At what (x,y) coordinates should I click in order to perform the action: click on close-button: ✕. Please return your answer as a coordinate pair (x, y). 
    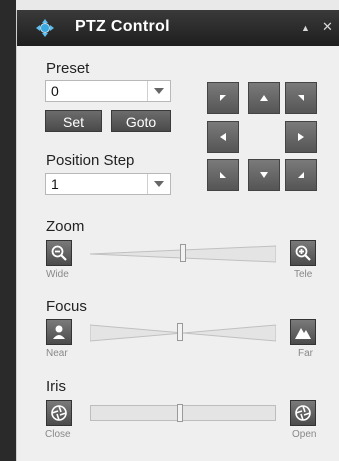
    Looking at the image, I should click on (327, 27).